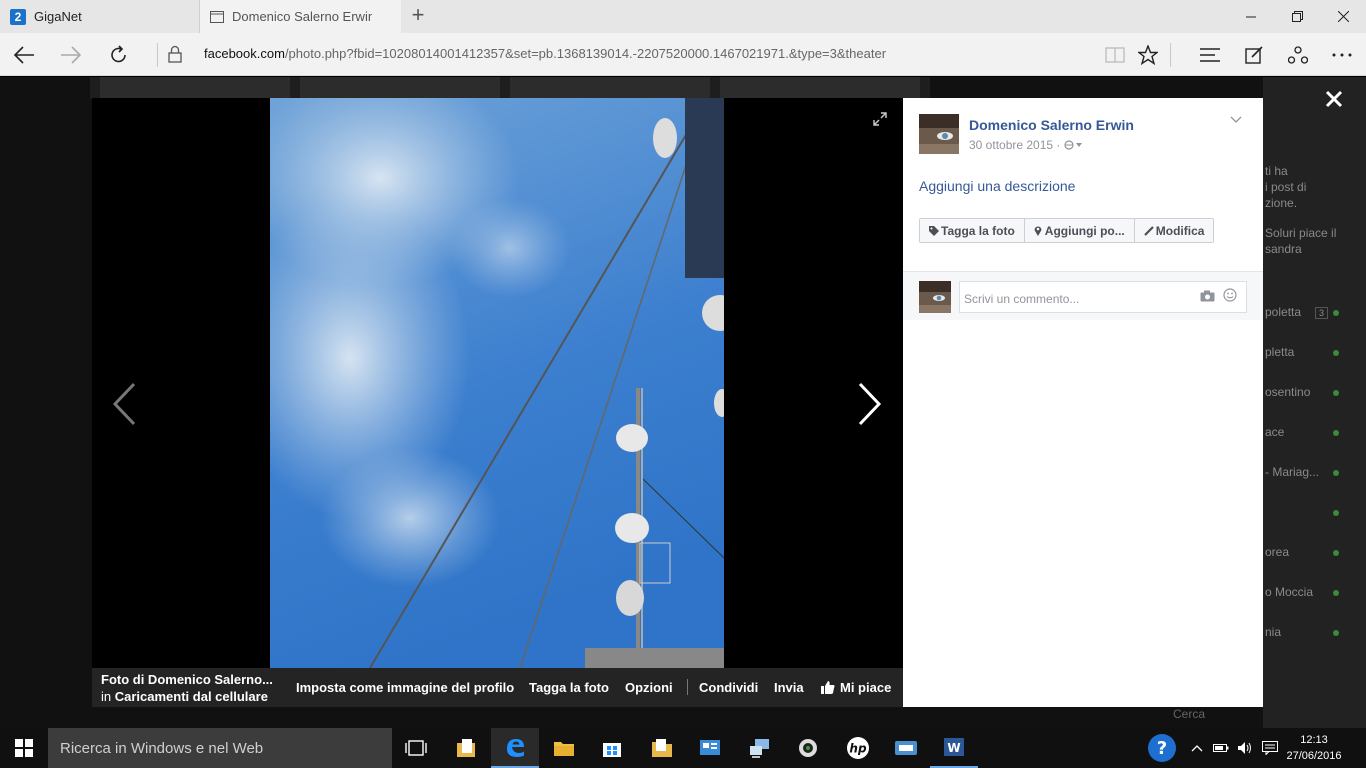  Describe the element at coordinates (217, 16) in the screenshot. I see `page-icon` at that location.